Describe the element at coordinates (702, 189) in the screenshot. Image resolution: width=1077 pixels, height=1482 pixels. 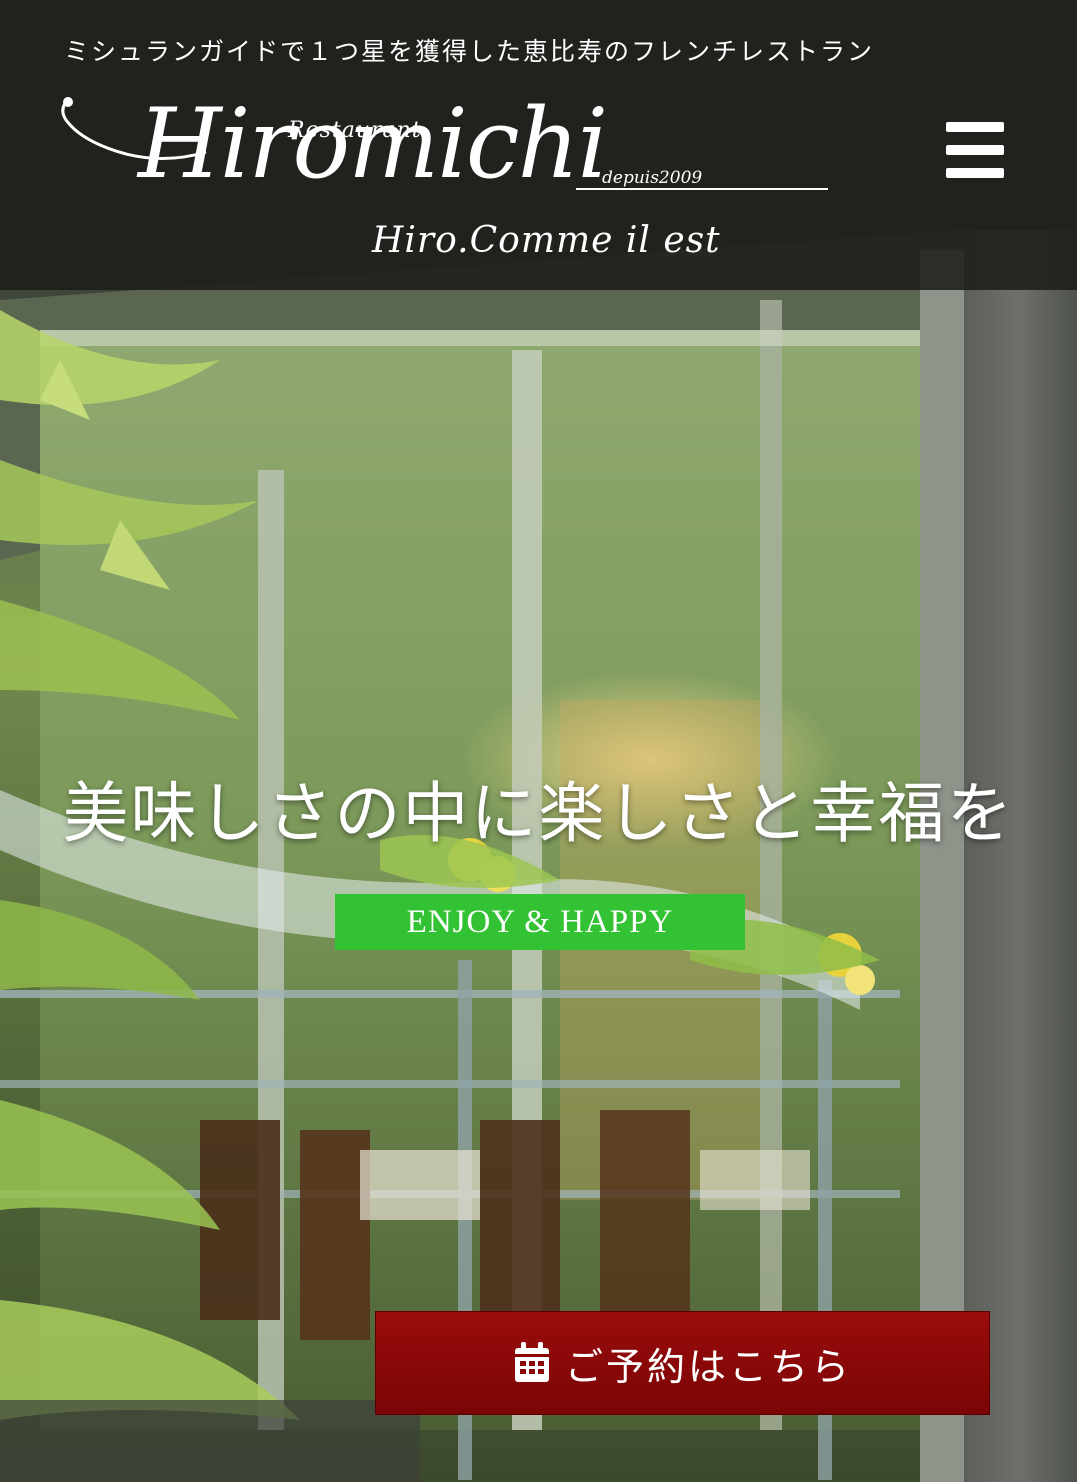
I see `logo-underline` at that location.